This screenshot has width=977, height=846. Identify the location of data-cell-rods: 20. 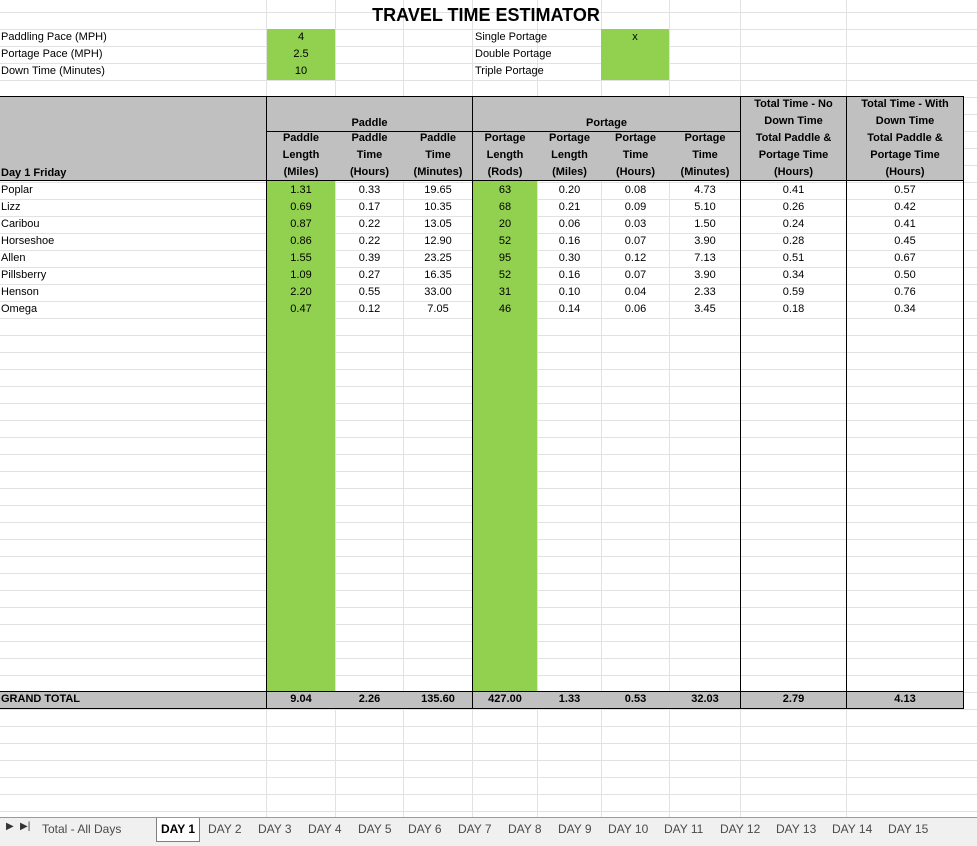
(505, 224).